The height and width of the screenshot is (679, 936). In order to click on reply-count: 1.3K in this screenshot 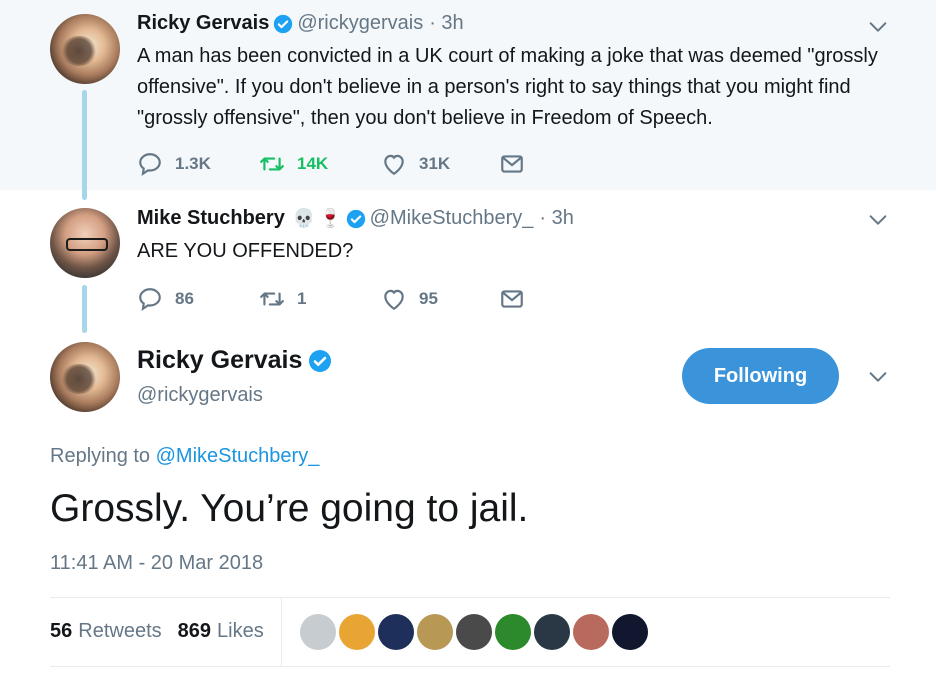, I will do `click(193, 163)`.